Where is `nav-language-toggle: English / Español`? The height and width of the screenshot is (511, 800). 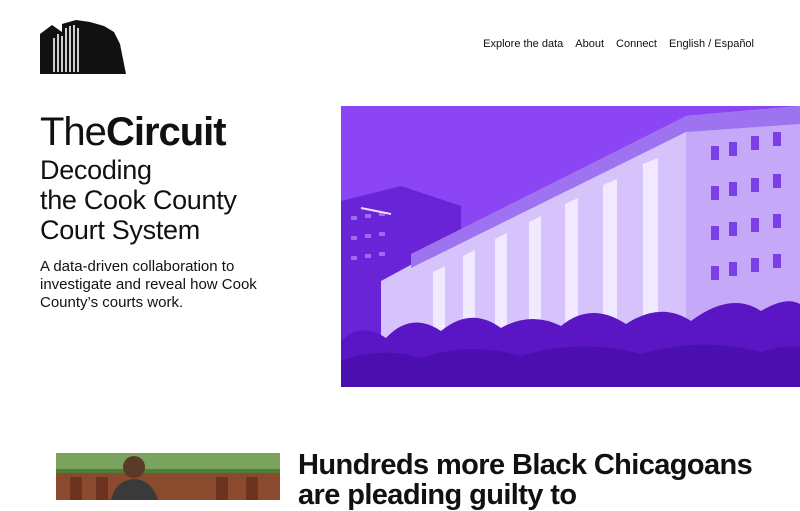 nav-language-toggle: English / Español is located at coordinates (711, 44).